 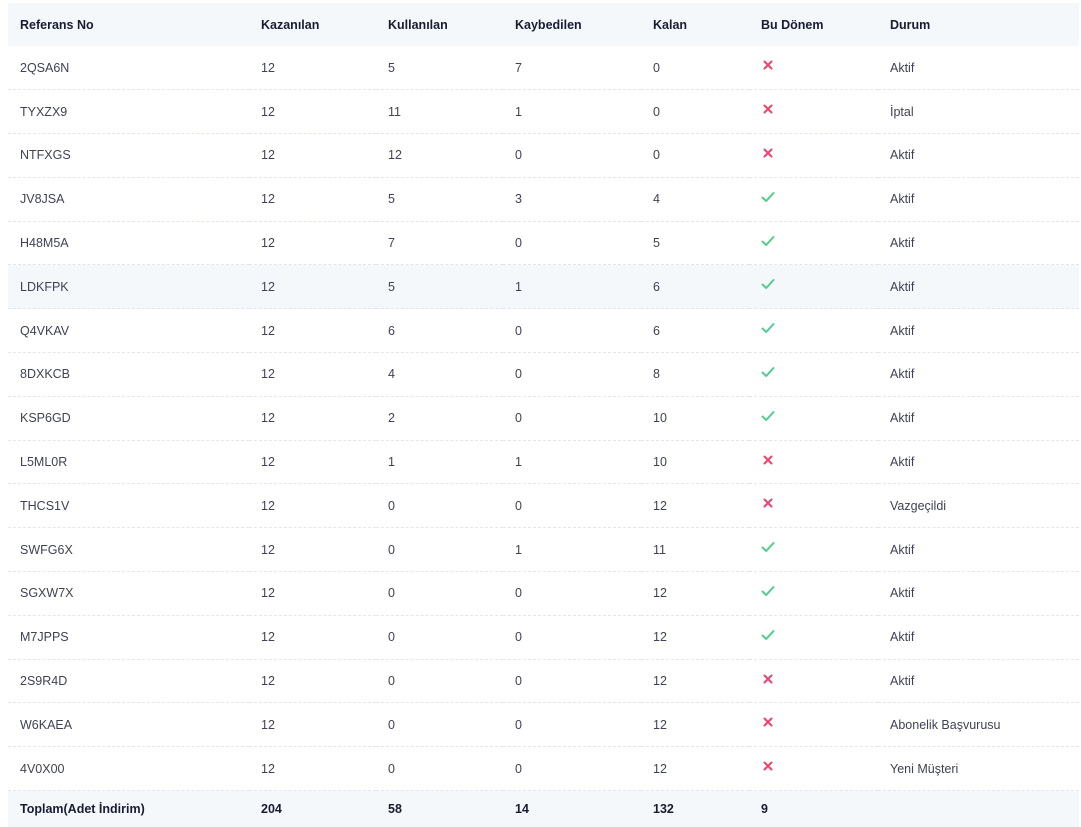 I want to click on cell-referans-no: L5ML0R, so click(x=44, y=462).